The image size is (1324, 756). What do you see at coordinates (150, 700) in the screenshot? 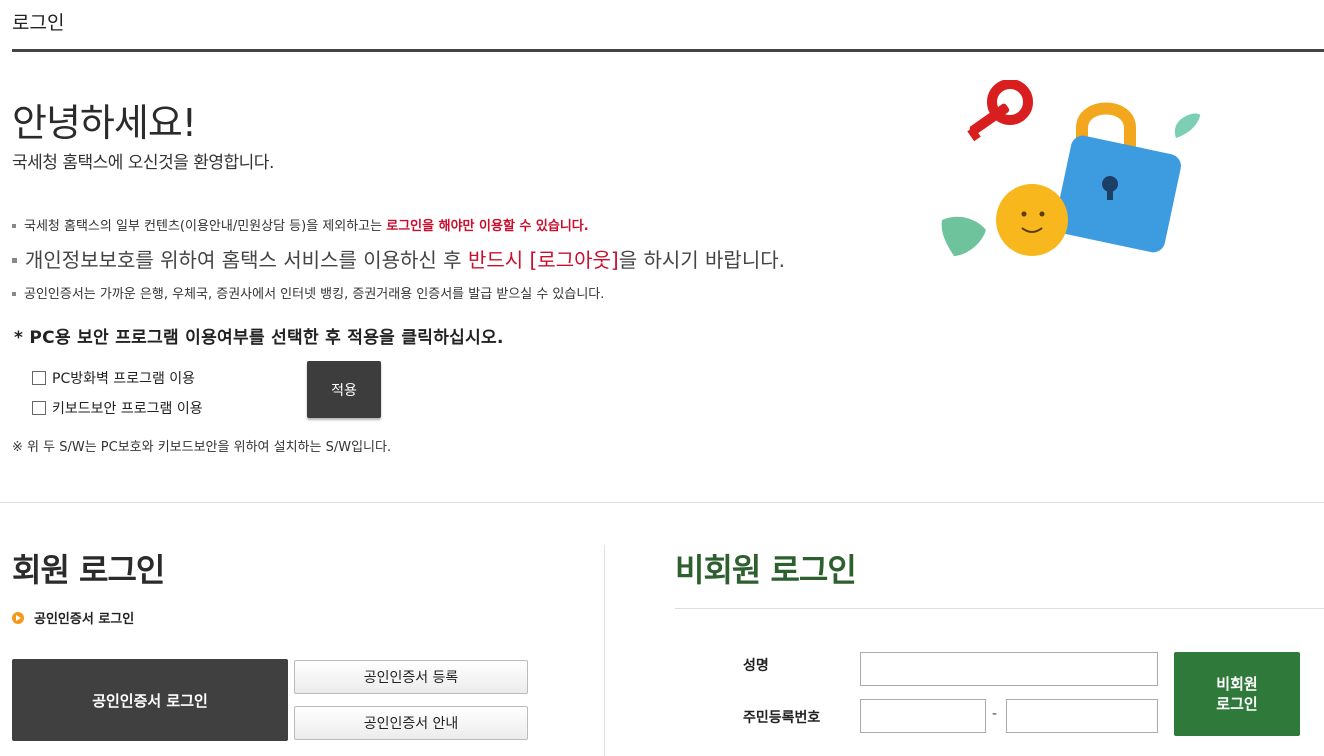
I see `cert-login-button: 공인인증서 로그인` at bounding box center [150, 700].